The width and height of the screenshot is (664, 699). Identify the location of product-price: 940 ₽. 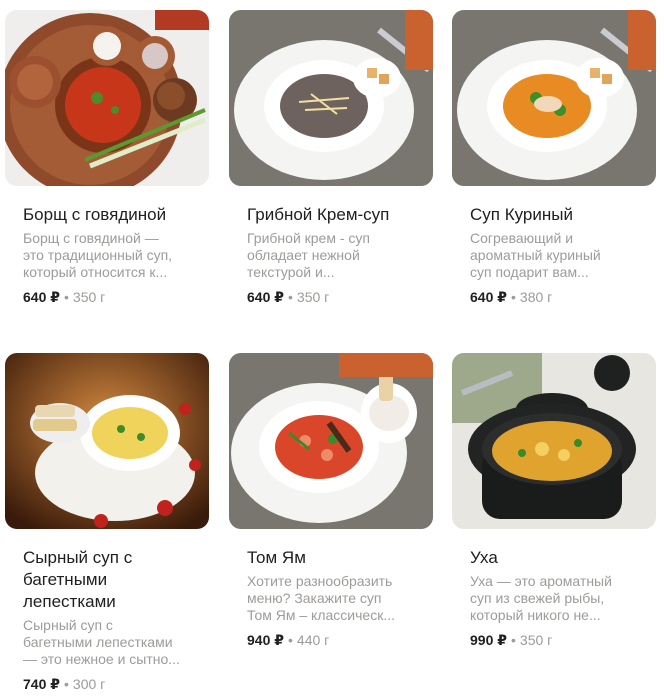
(265, 640).